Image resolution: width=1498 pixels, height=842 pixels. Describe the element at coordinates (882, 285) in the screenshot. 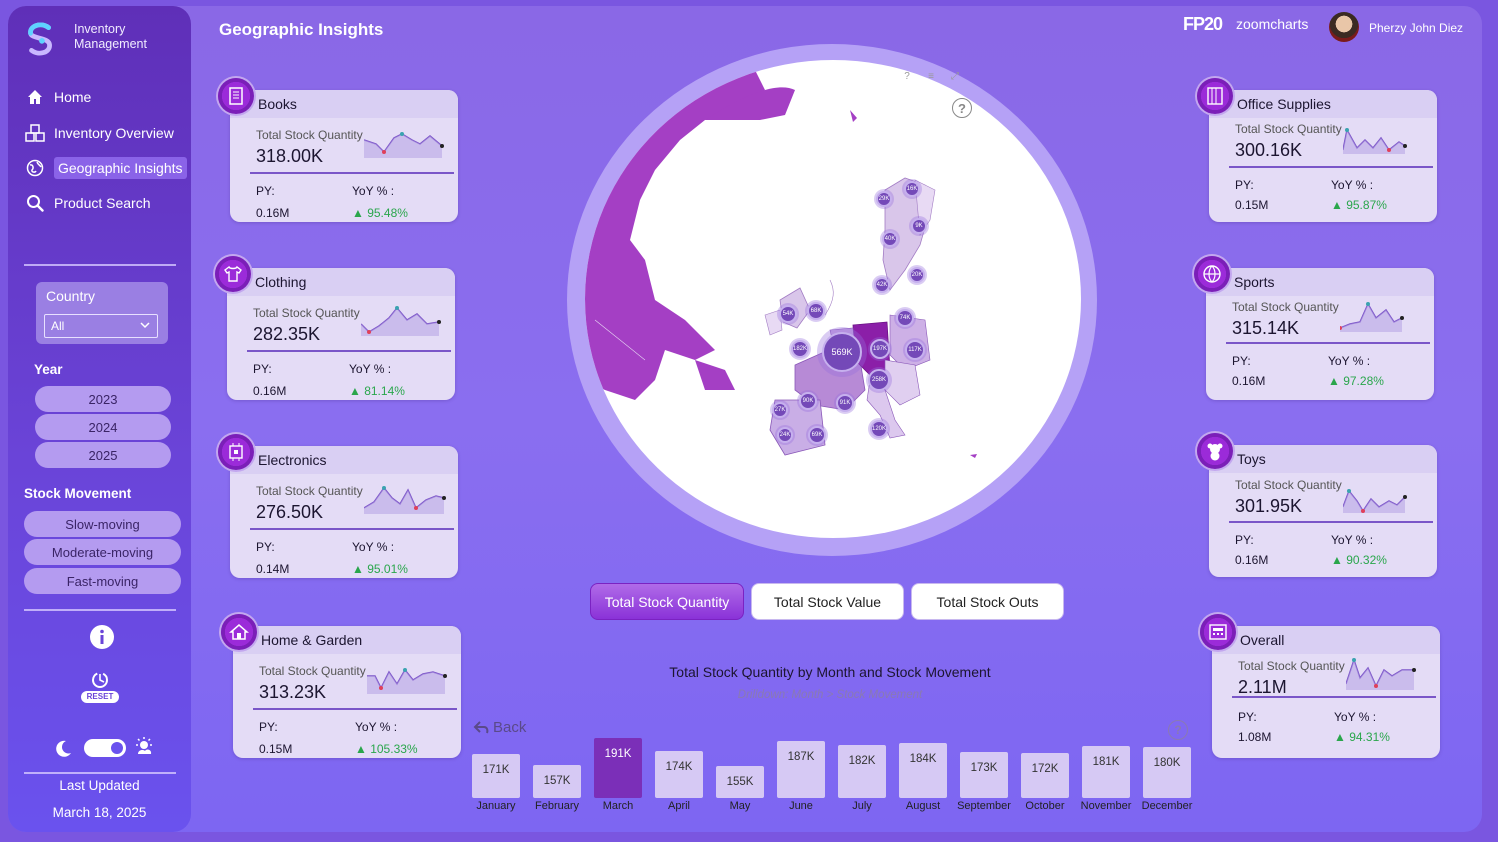

I see `map-bubble: 42K` at that location.